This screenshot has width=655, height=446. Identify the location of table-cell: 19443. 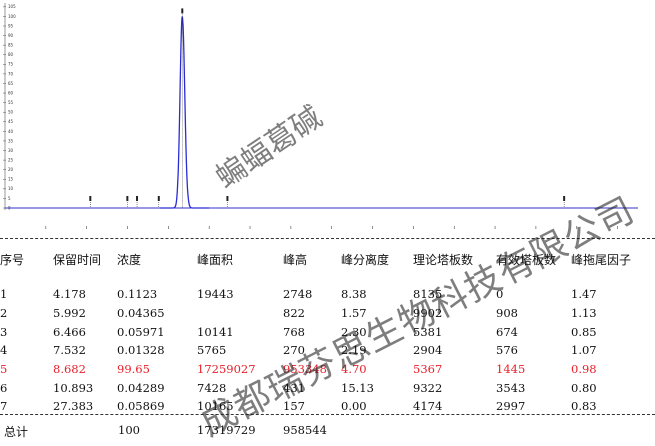
(215, 294).